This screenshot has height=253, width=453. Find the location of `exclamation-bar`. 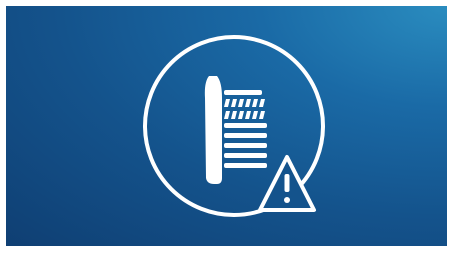

exclamation-bar is located at coordinates (287, 183).